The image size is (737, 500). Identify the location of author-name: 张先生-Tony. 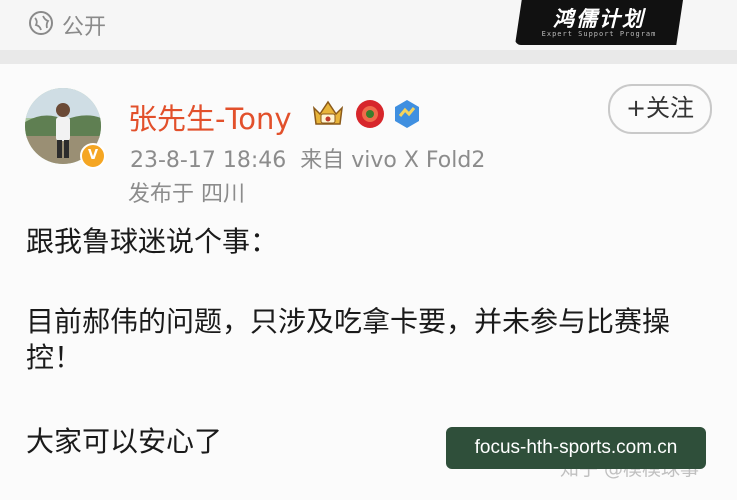
(210, 117).